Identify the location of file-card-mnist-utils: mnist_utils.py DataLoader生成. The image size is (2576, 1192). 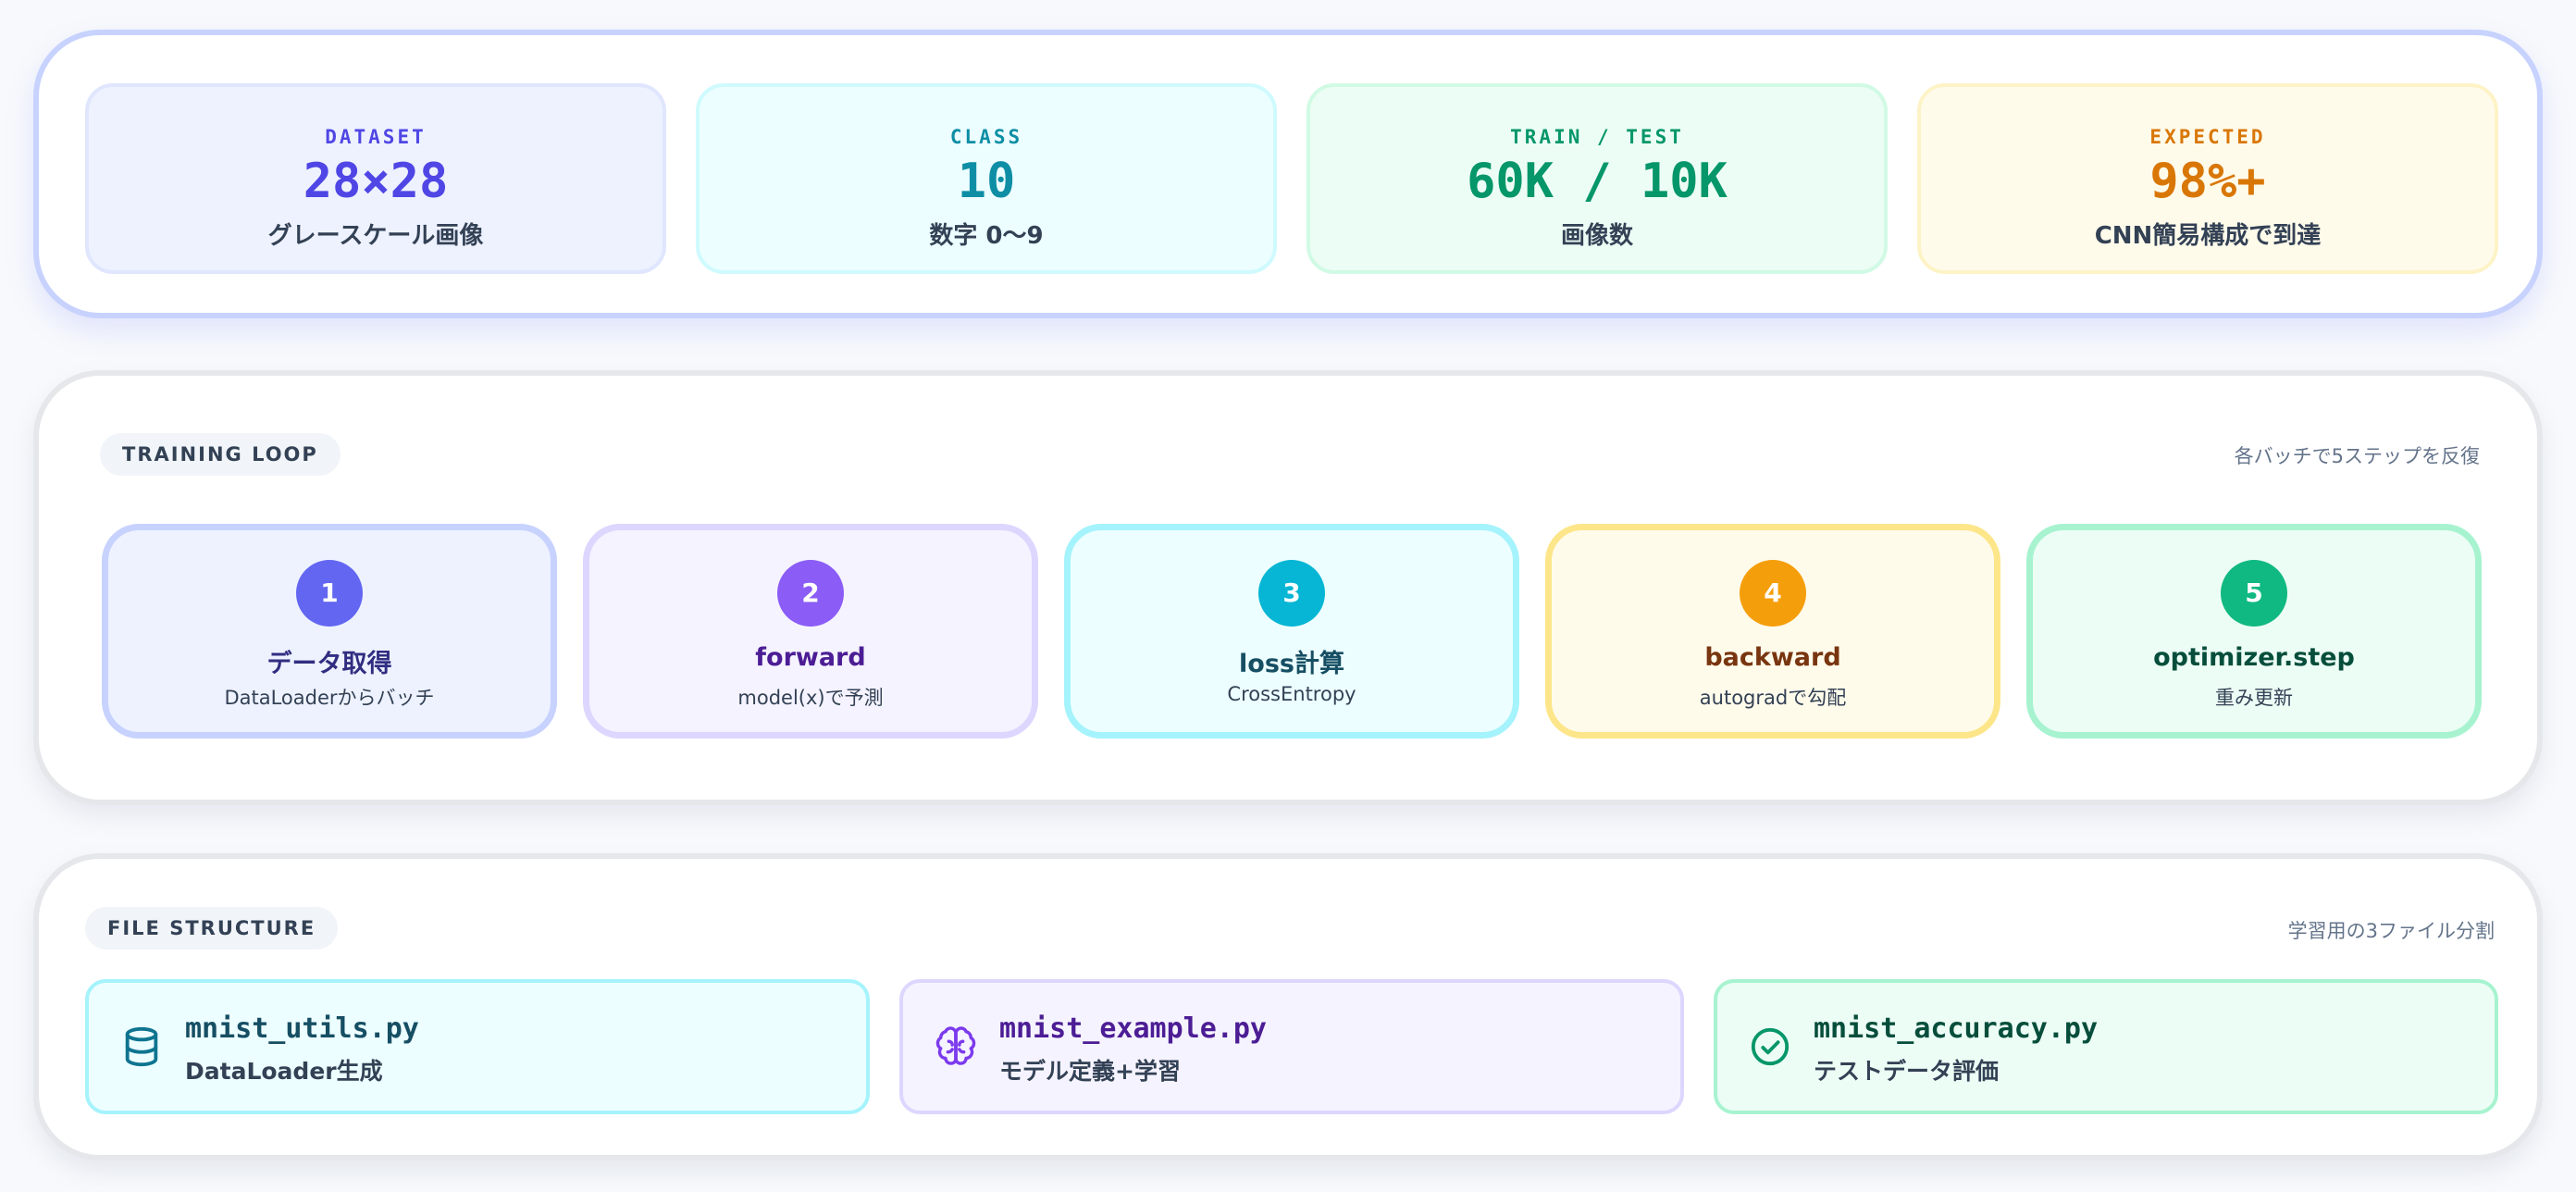
(477, 1047).